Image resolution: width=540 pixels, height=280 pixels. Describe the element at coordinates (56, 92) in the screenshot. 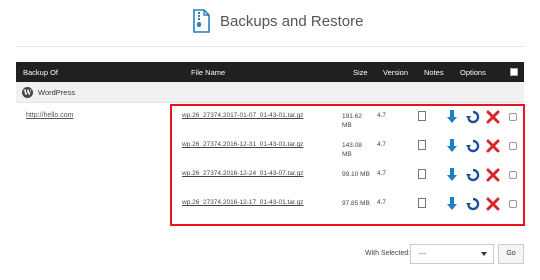

I see `group-label: WordPress` at that location.